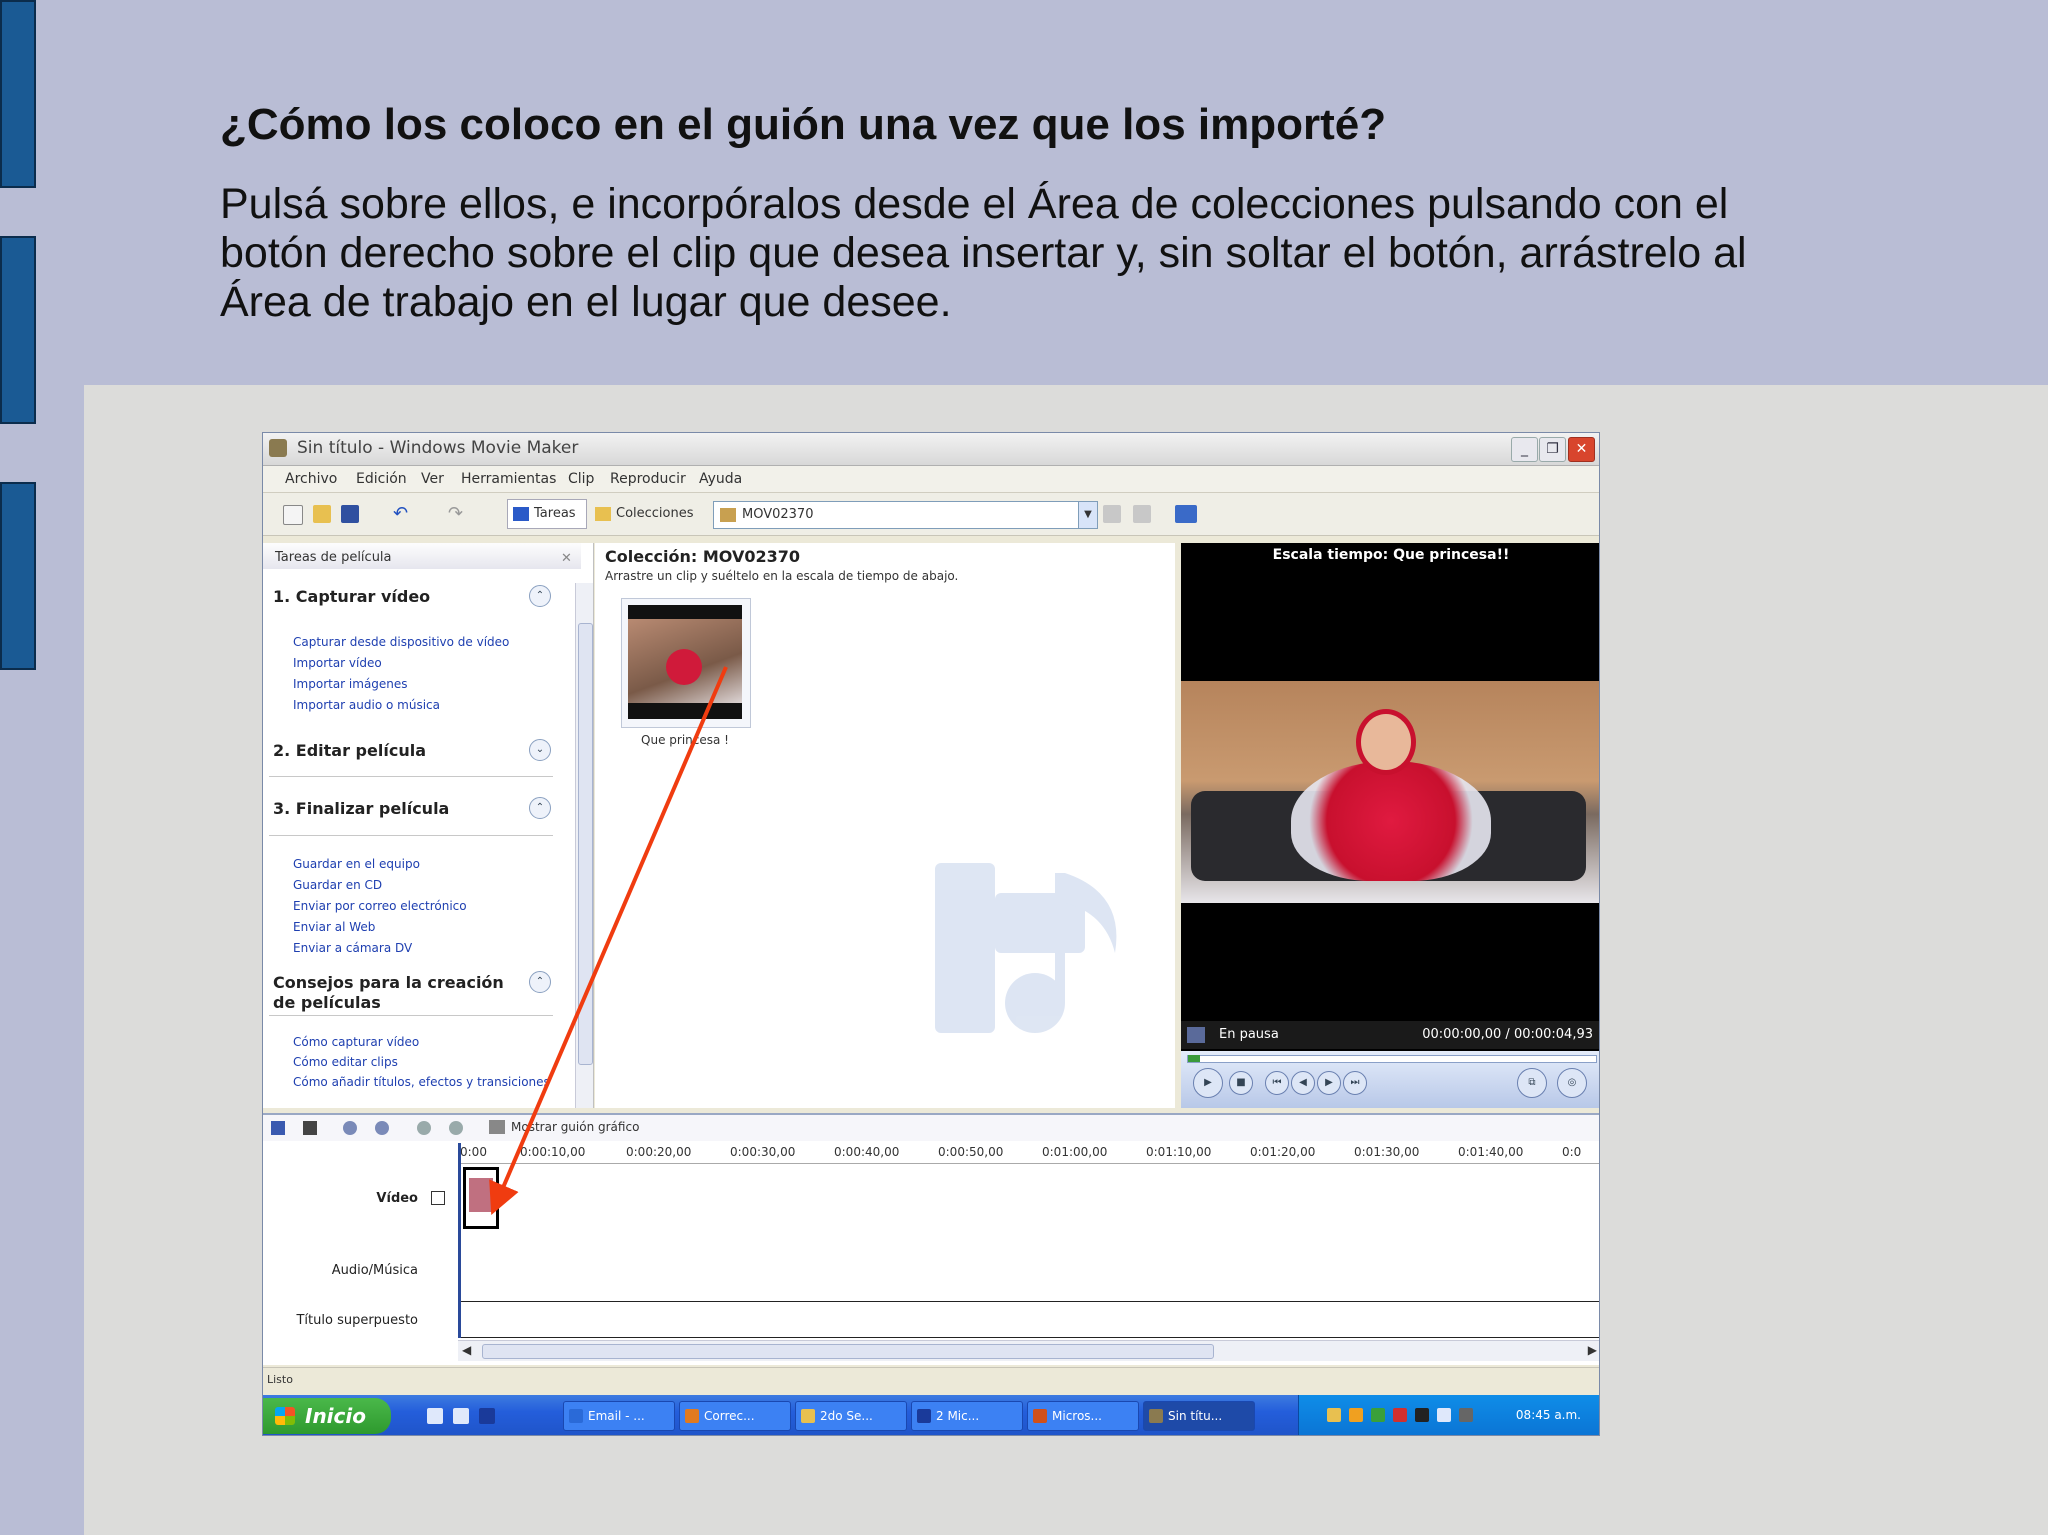 The image size is (2048, 1535). What do you see at coordinates (457, 514) in the screenshot?
I see `redo-icon: ↷` at bounding box center [457, 514].